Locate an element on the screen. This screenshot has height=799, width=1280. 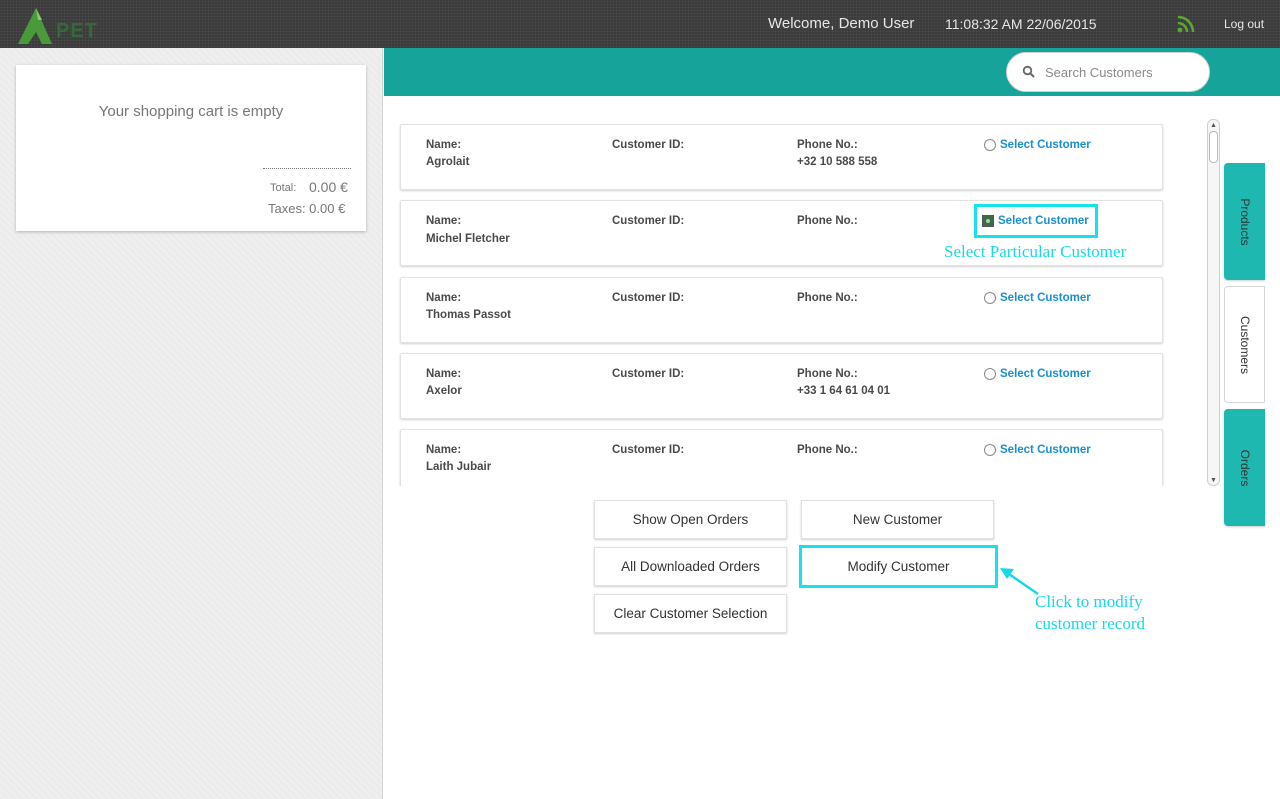
scroll-thumb is located at coordinates (1213, 147).